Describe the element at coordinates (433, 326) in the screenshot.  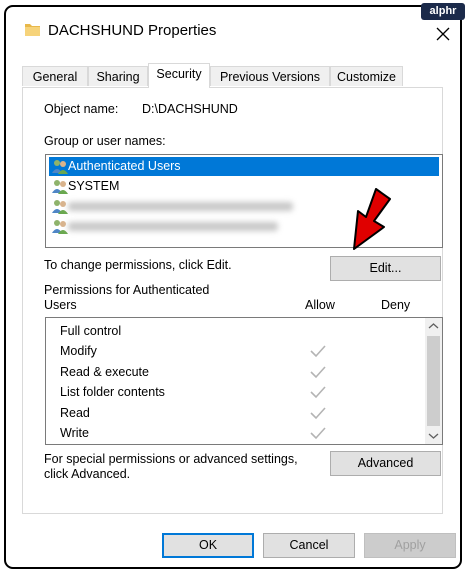
I see `chevron-up-icon` at that location.